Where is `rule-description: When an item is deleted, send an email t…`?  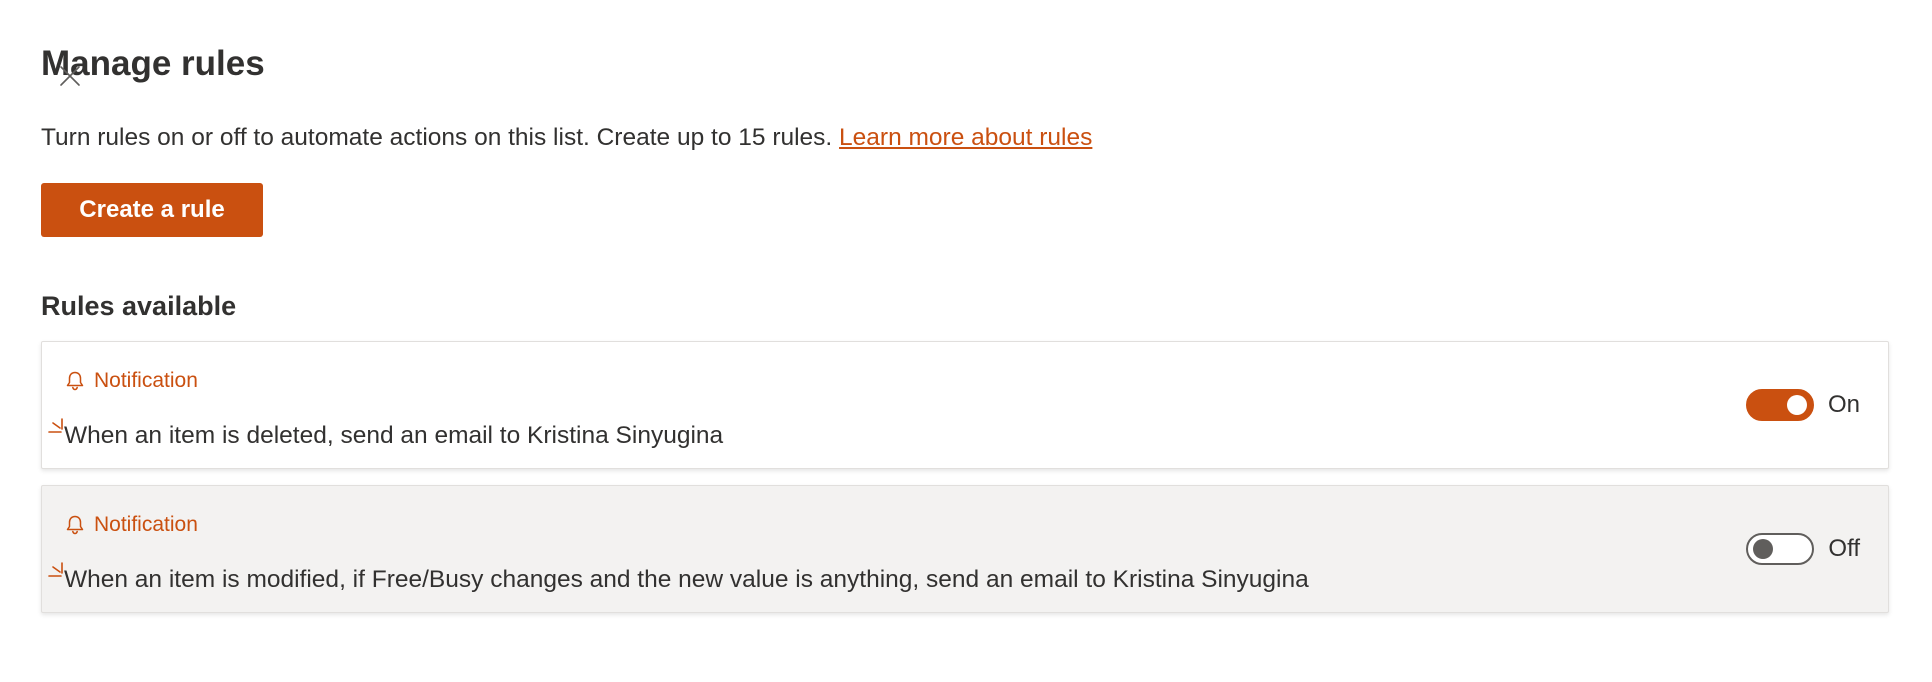
rule-description: When an item is deleted, send an email t… is located at coordinates (394, 435).